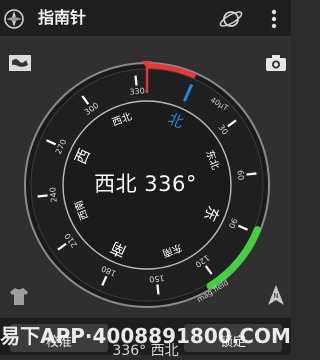  What do you see at coordinates (62, 17) in the screenshot?
I see `app-title: 指南针` at bounding box center [62, 17].